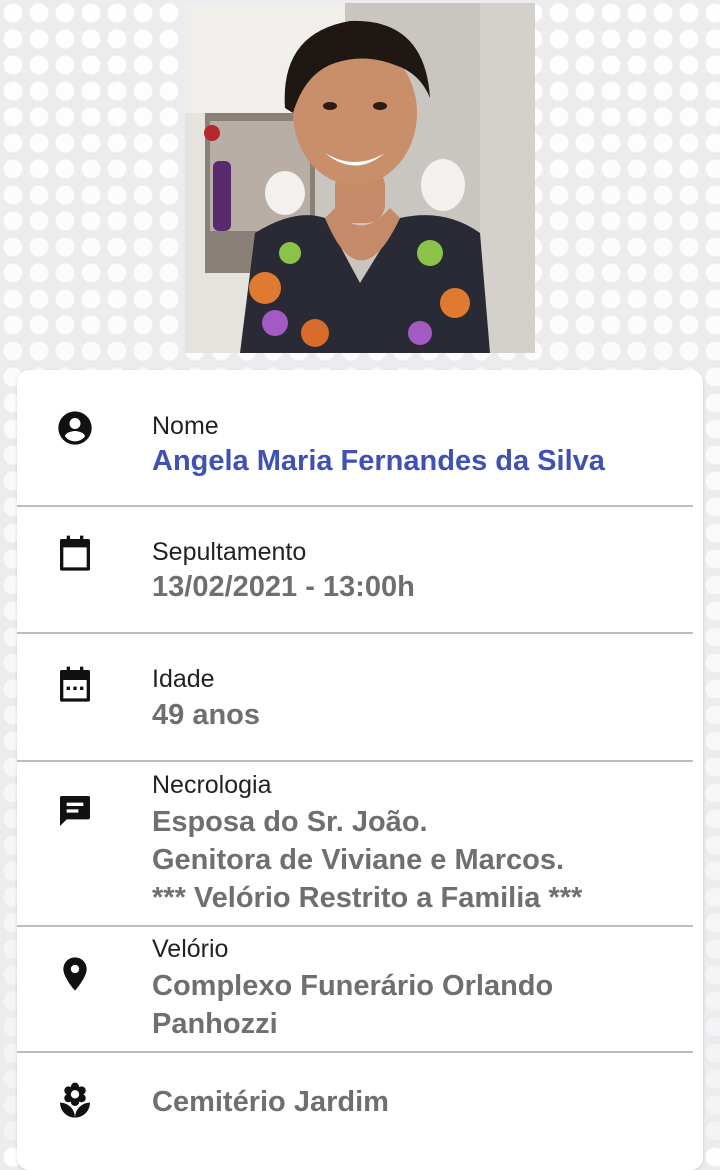  What do you see at coordinates (75, 974) in the screenshot?
I see `map-pin-icon` at bounding box center [75, 974].